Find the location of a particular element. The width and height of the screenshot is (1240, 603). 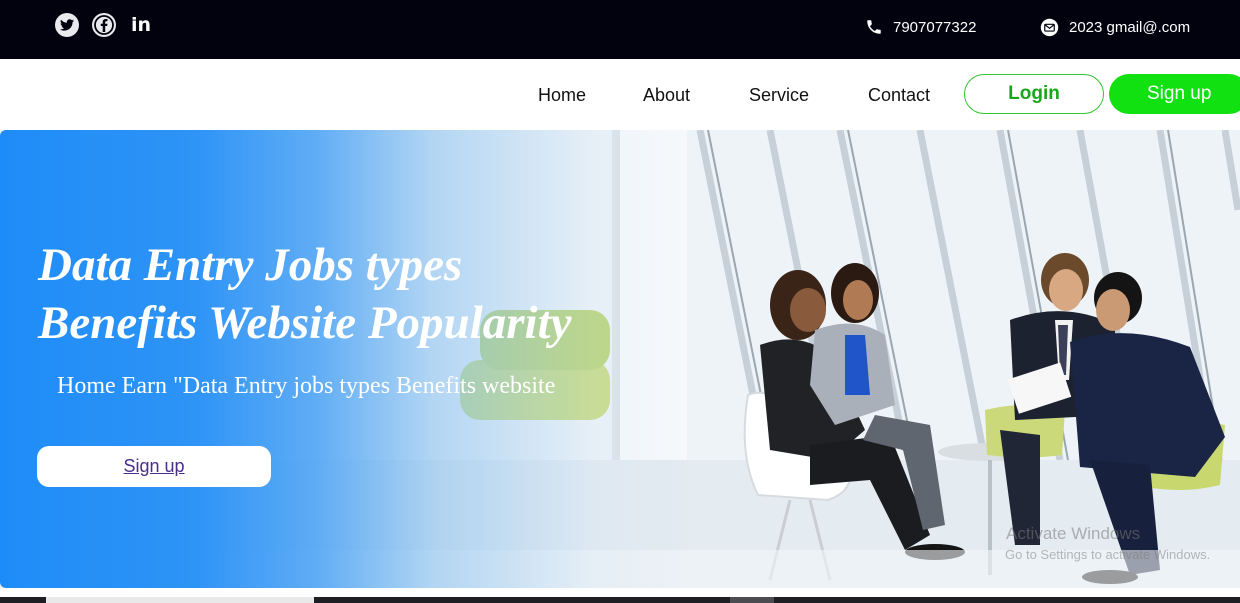

main-nav: Home About Service Contact Login Sign up is located at coordinates (620, 94).